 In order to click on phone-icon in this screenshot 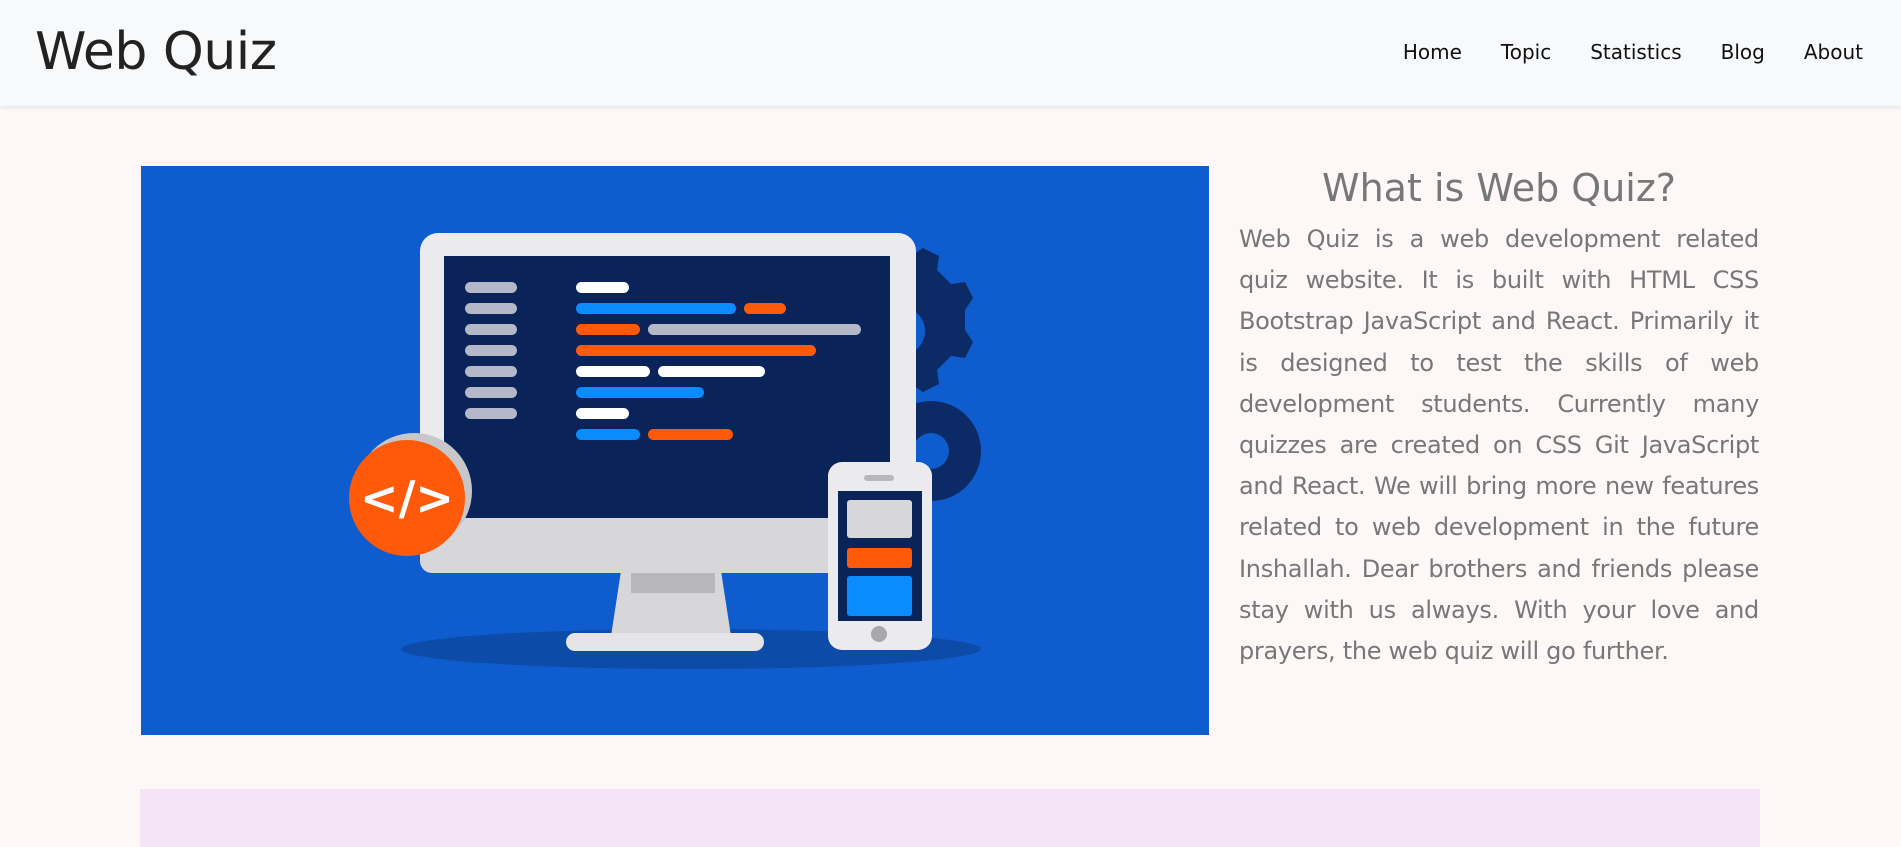, I will do `click(880, 556)`.